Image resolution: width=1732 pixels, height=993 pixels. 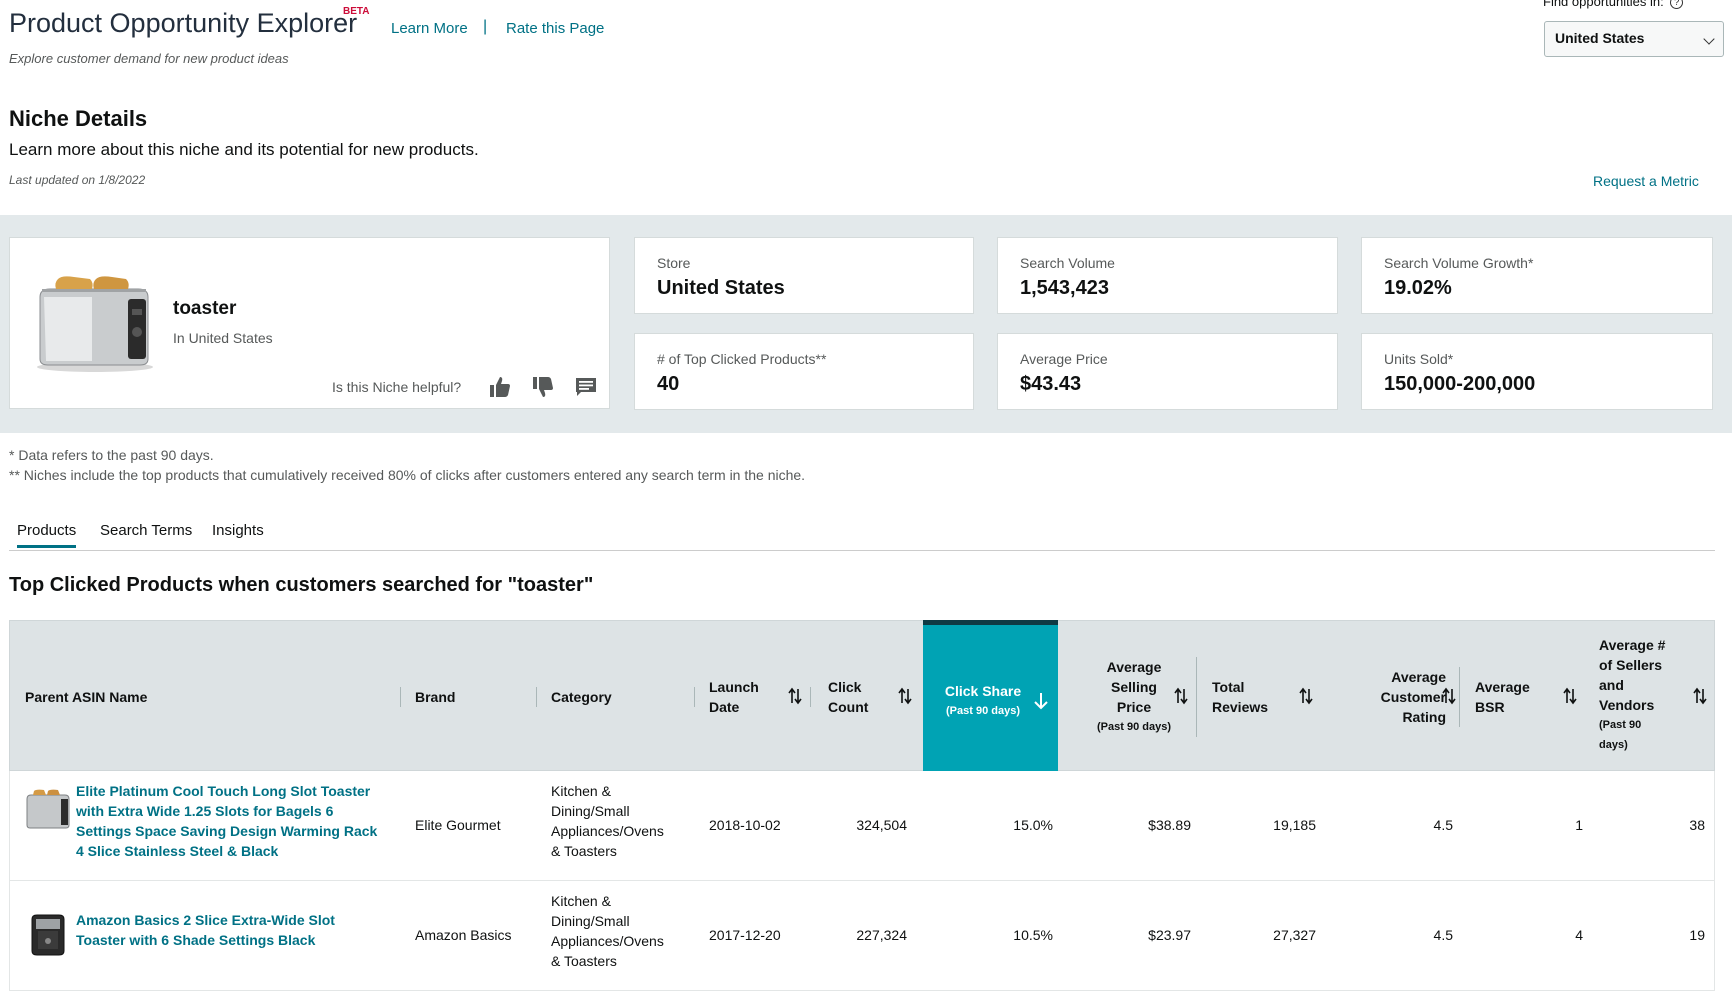 What do you see at coordinates (1134, 727) in the screenshot?
I see `col-asp-sub: (Past 90 days)` at bounding box center [1134, 727].